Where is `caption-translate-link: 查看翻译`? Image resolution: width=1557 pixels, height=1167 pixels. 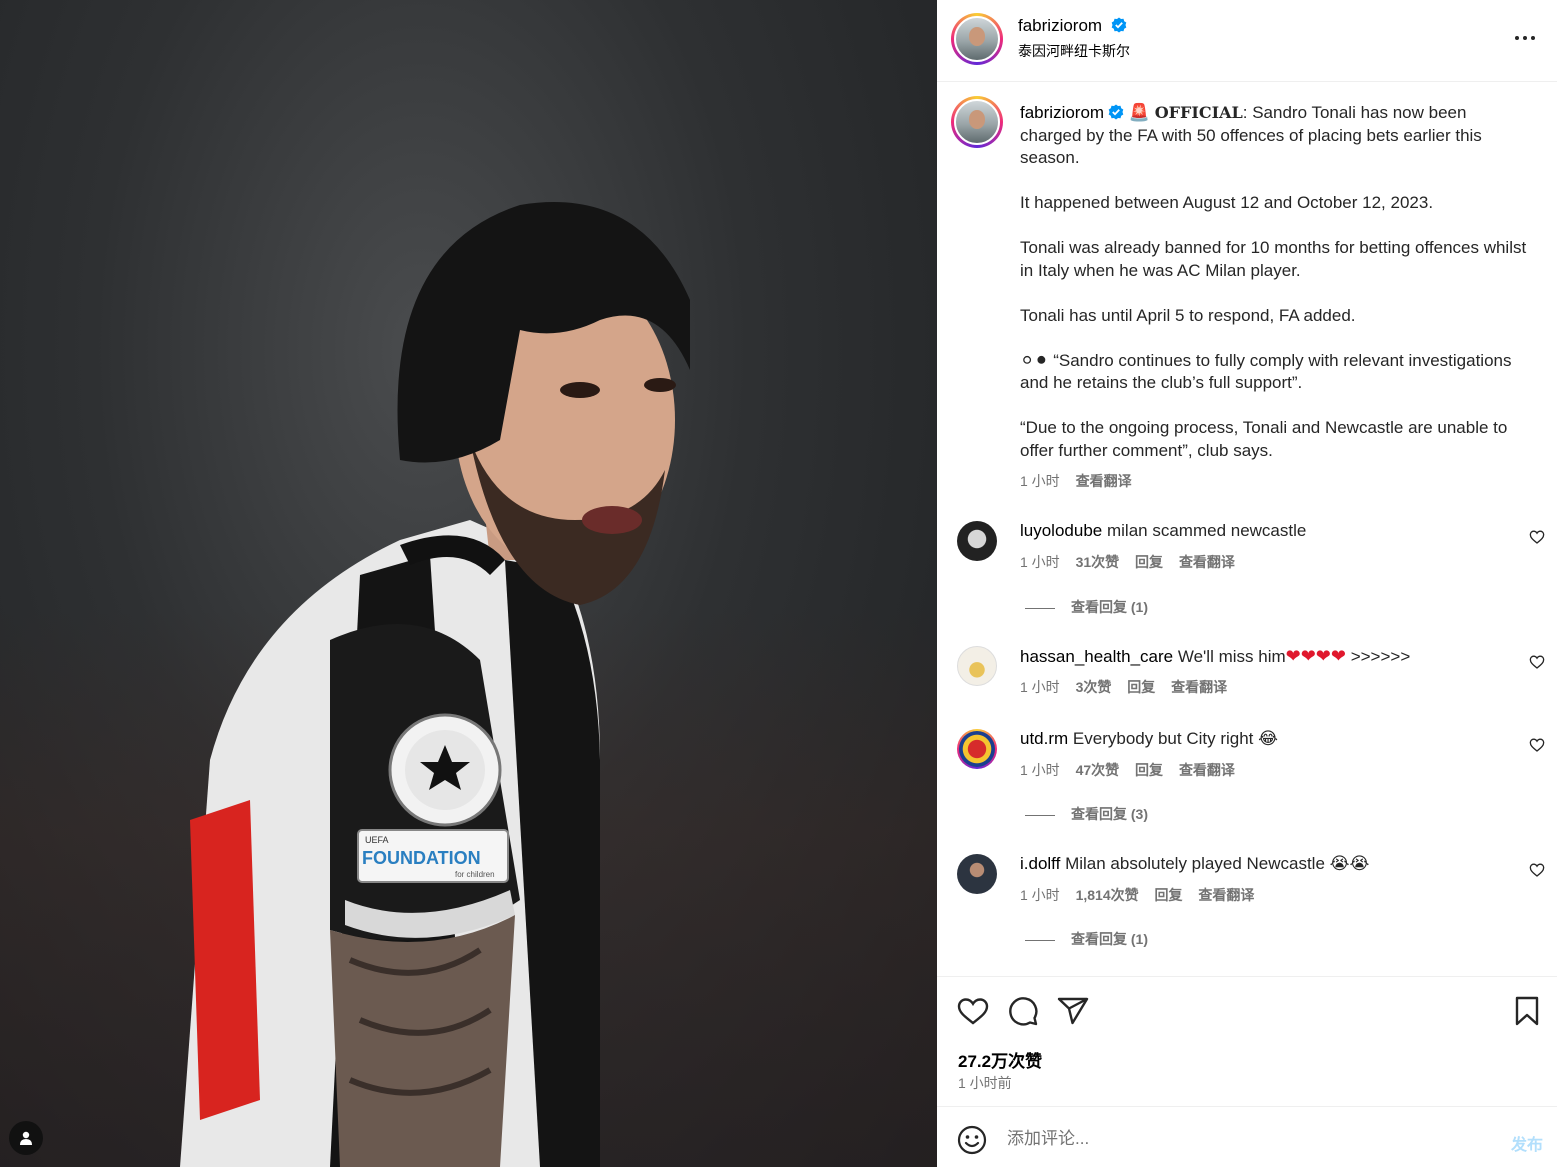
caption-translate-link: 查看翻译 is located at coordinates (1104, 481).